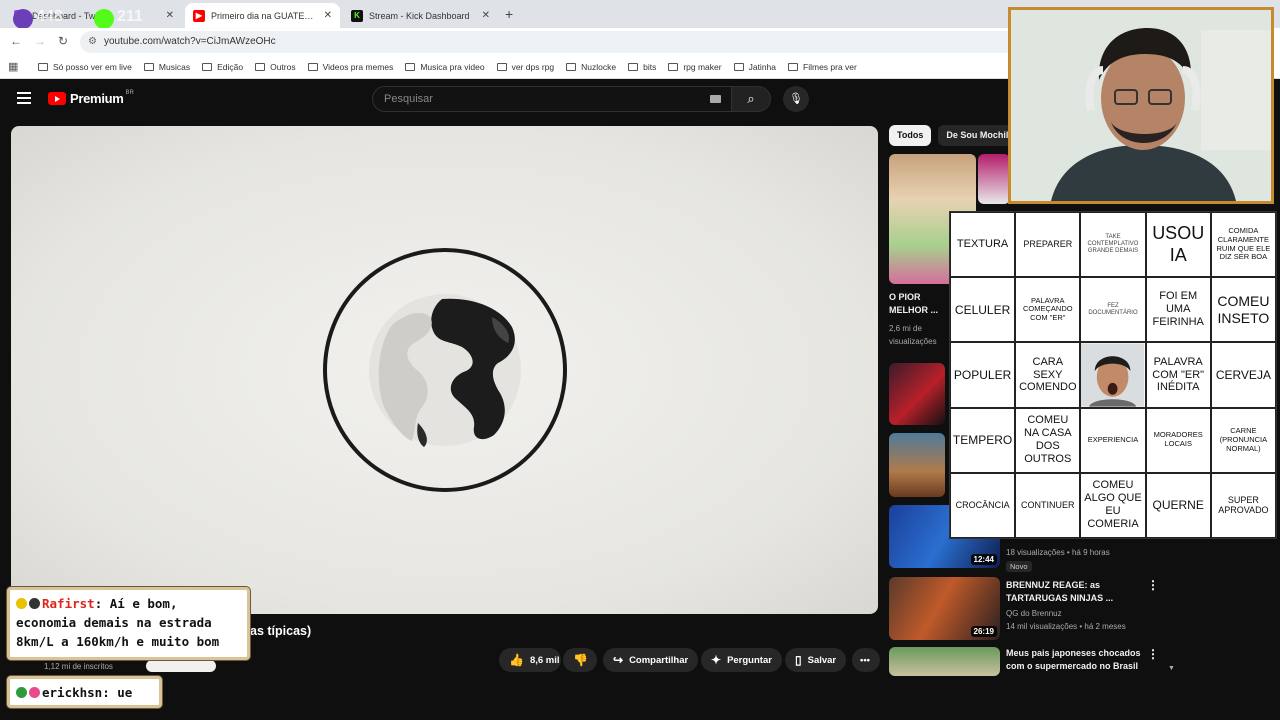  What do you see at coordinates (1034, 613) in the screenshot?
I see `recommendation-channel: QG do Brennuz` at bounding box center [1034, 613].